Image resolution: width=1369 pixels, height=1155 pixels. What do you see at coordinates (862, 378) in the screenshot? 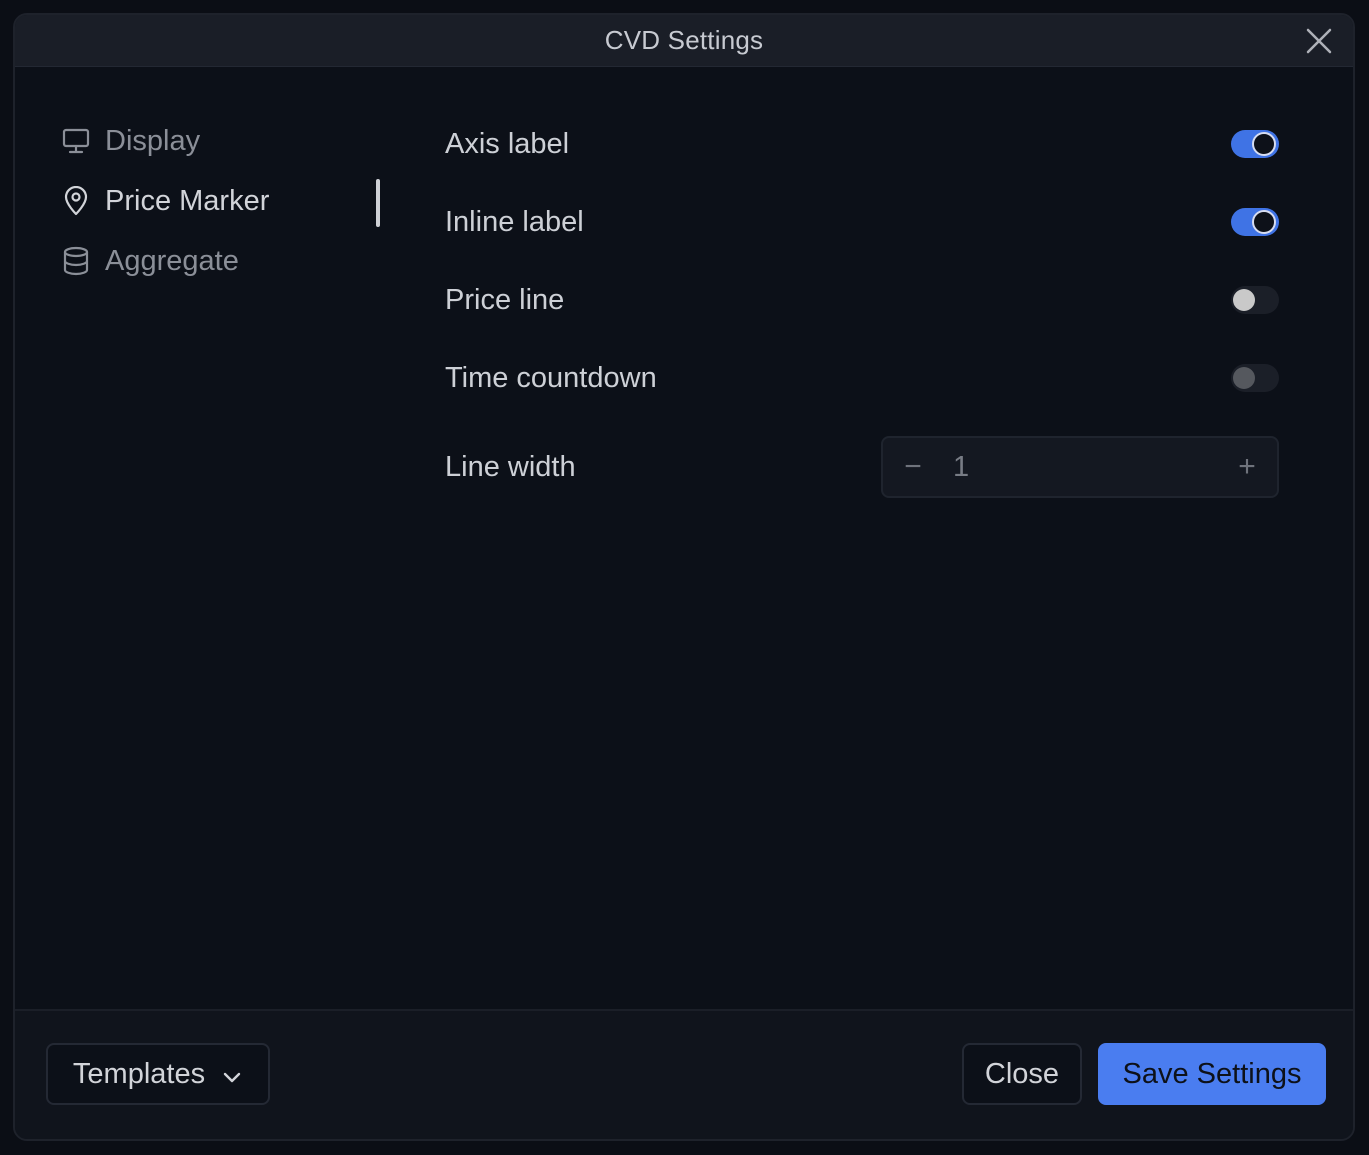
I see `setting-time-countdown: Time countdown` at bounding box center [862, 378].